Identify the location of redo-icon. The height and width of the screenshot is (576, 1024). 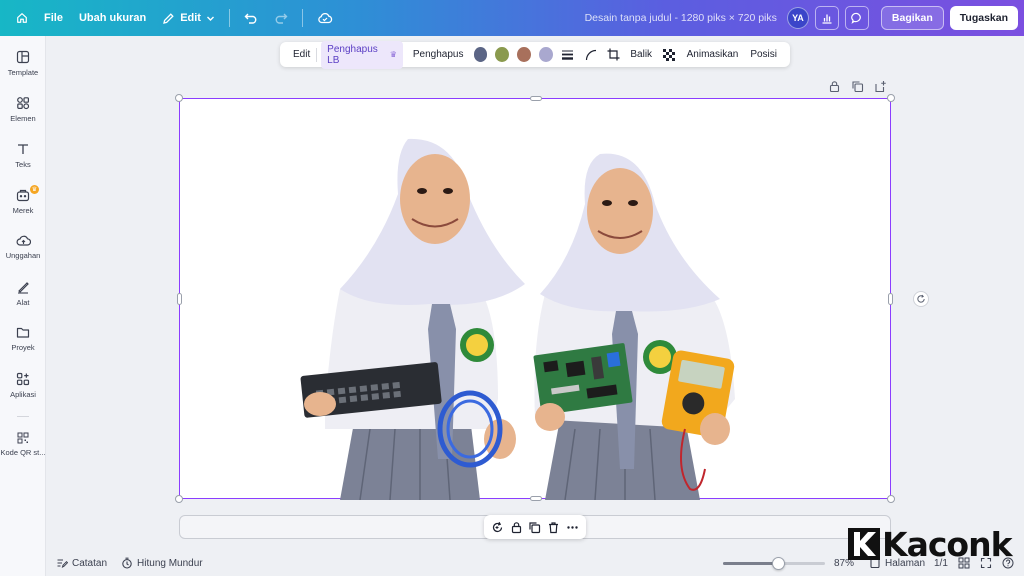
(281, 18).